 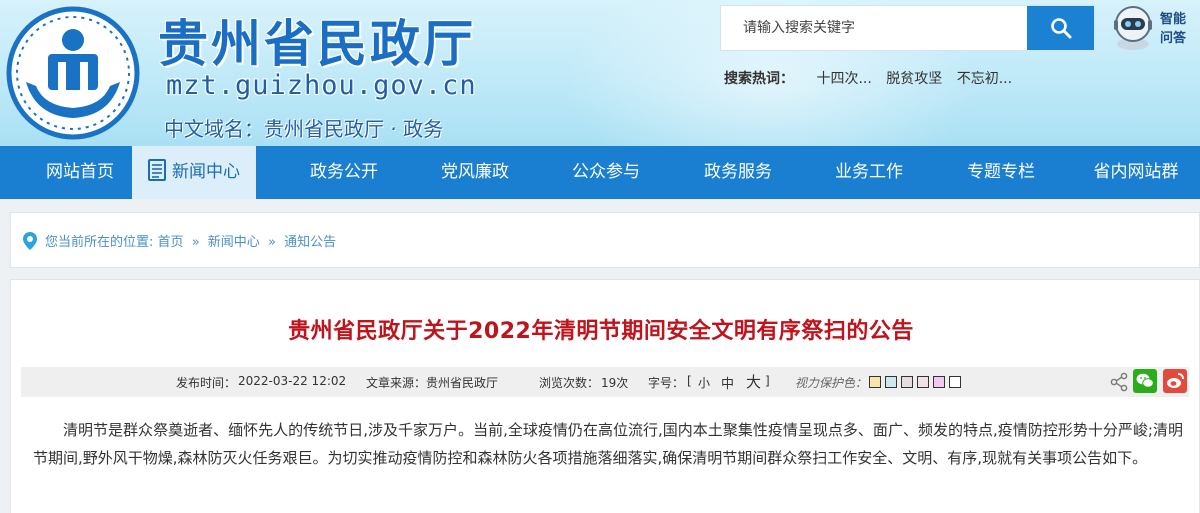 What do you see at coordinates (831, 383) in the screenshot?
I see `eye-care-color-label: 视力保护色：` at bounding box center [831, 383].